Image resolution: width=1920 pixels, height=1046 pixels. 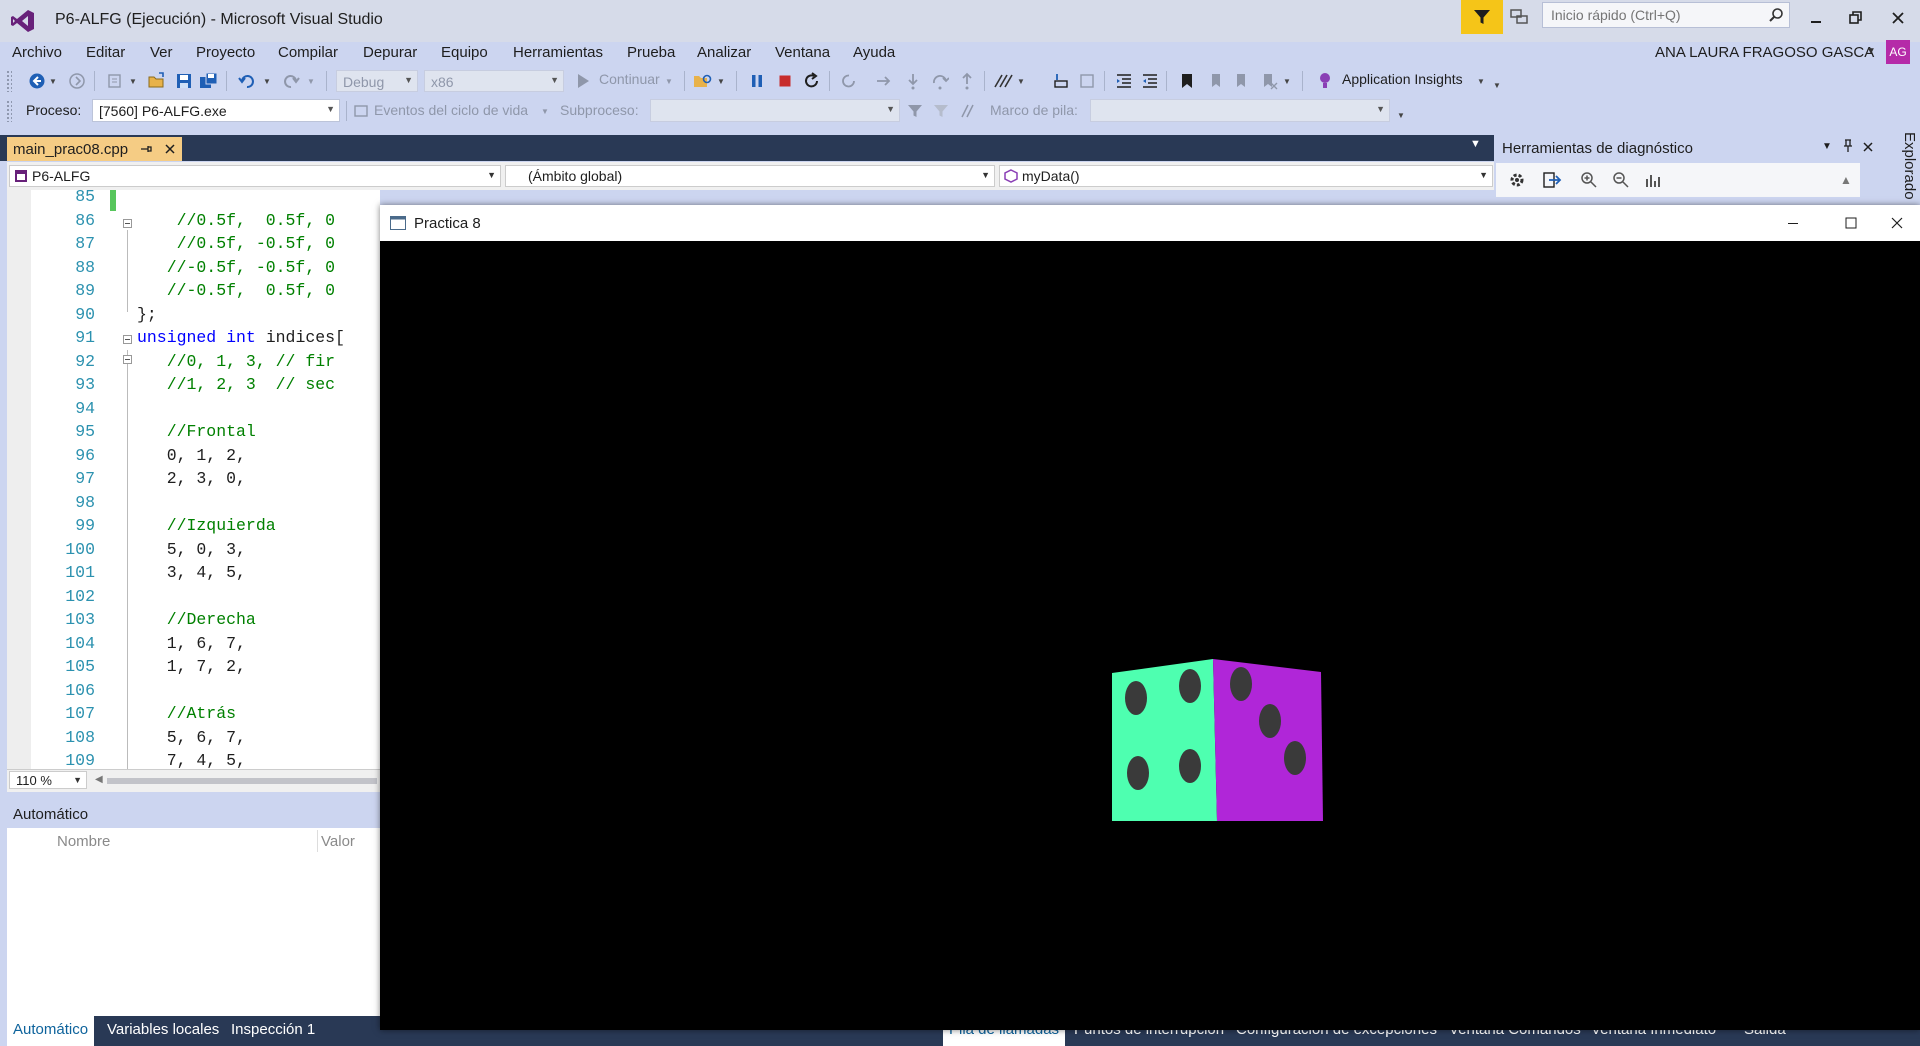 What do you see at coordinates (1816, 18) in the screenshot?
I see `minimize-button` at bounding box center [1816, 18].